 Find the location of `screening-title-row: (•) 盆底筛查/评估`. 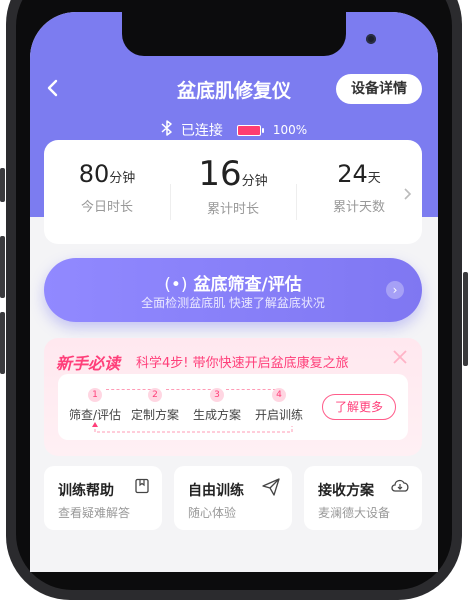

screening-title-row: (•) 盆底筛查/评估 is located at coordinates (233, 282).